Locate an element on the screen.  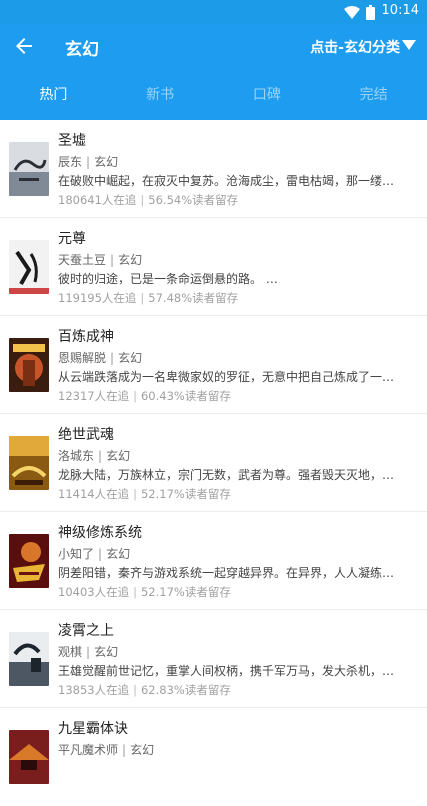
tab-hot: 热门 is located at coordinates (53, 95).